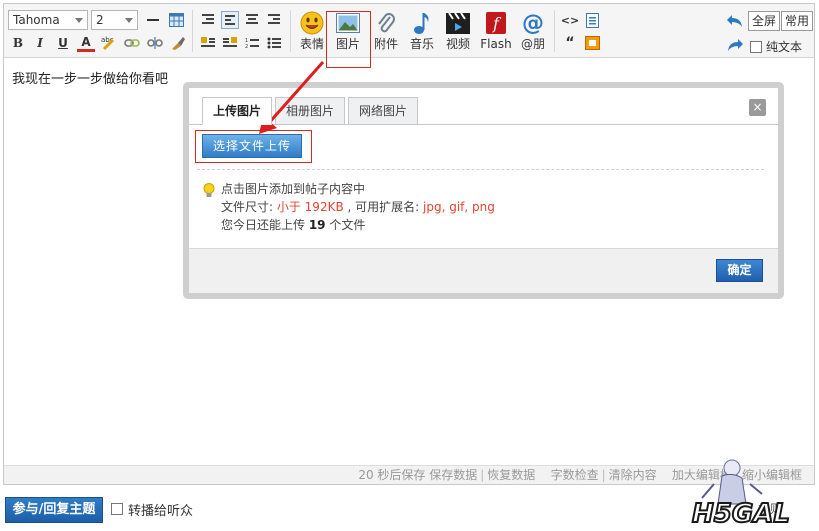 This screenshot has width=819, height=531. What do you see at coordinates (458, 23) in the screenshot?
I see `video-clapper-icon` at bounding box center [458, 23].